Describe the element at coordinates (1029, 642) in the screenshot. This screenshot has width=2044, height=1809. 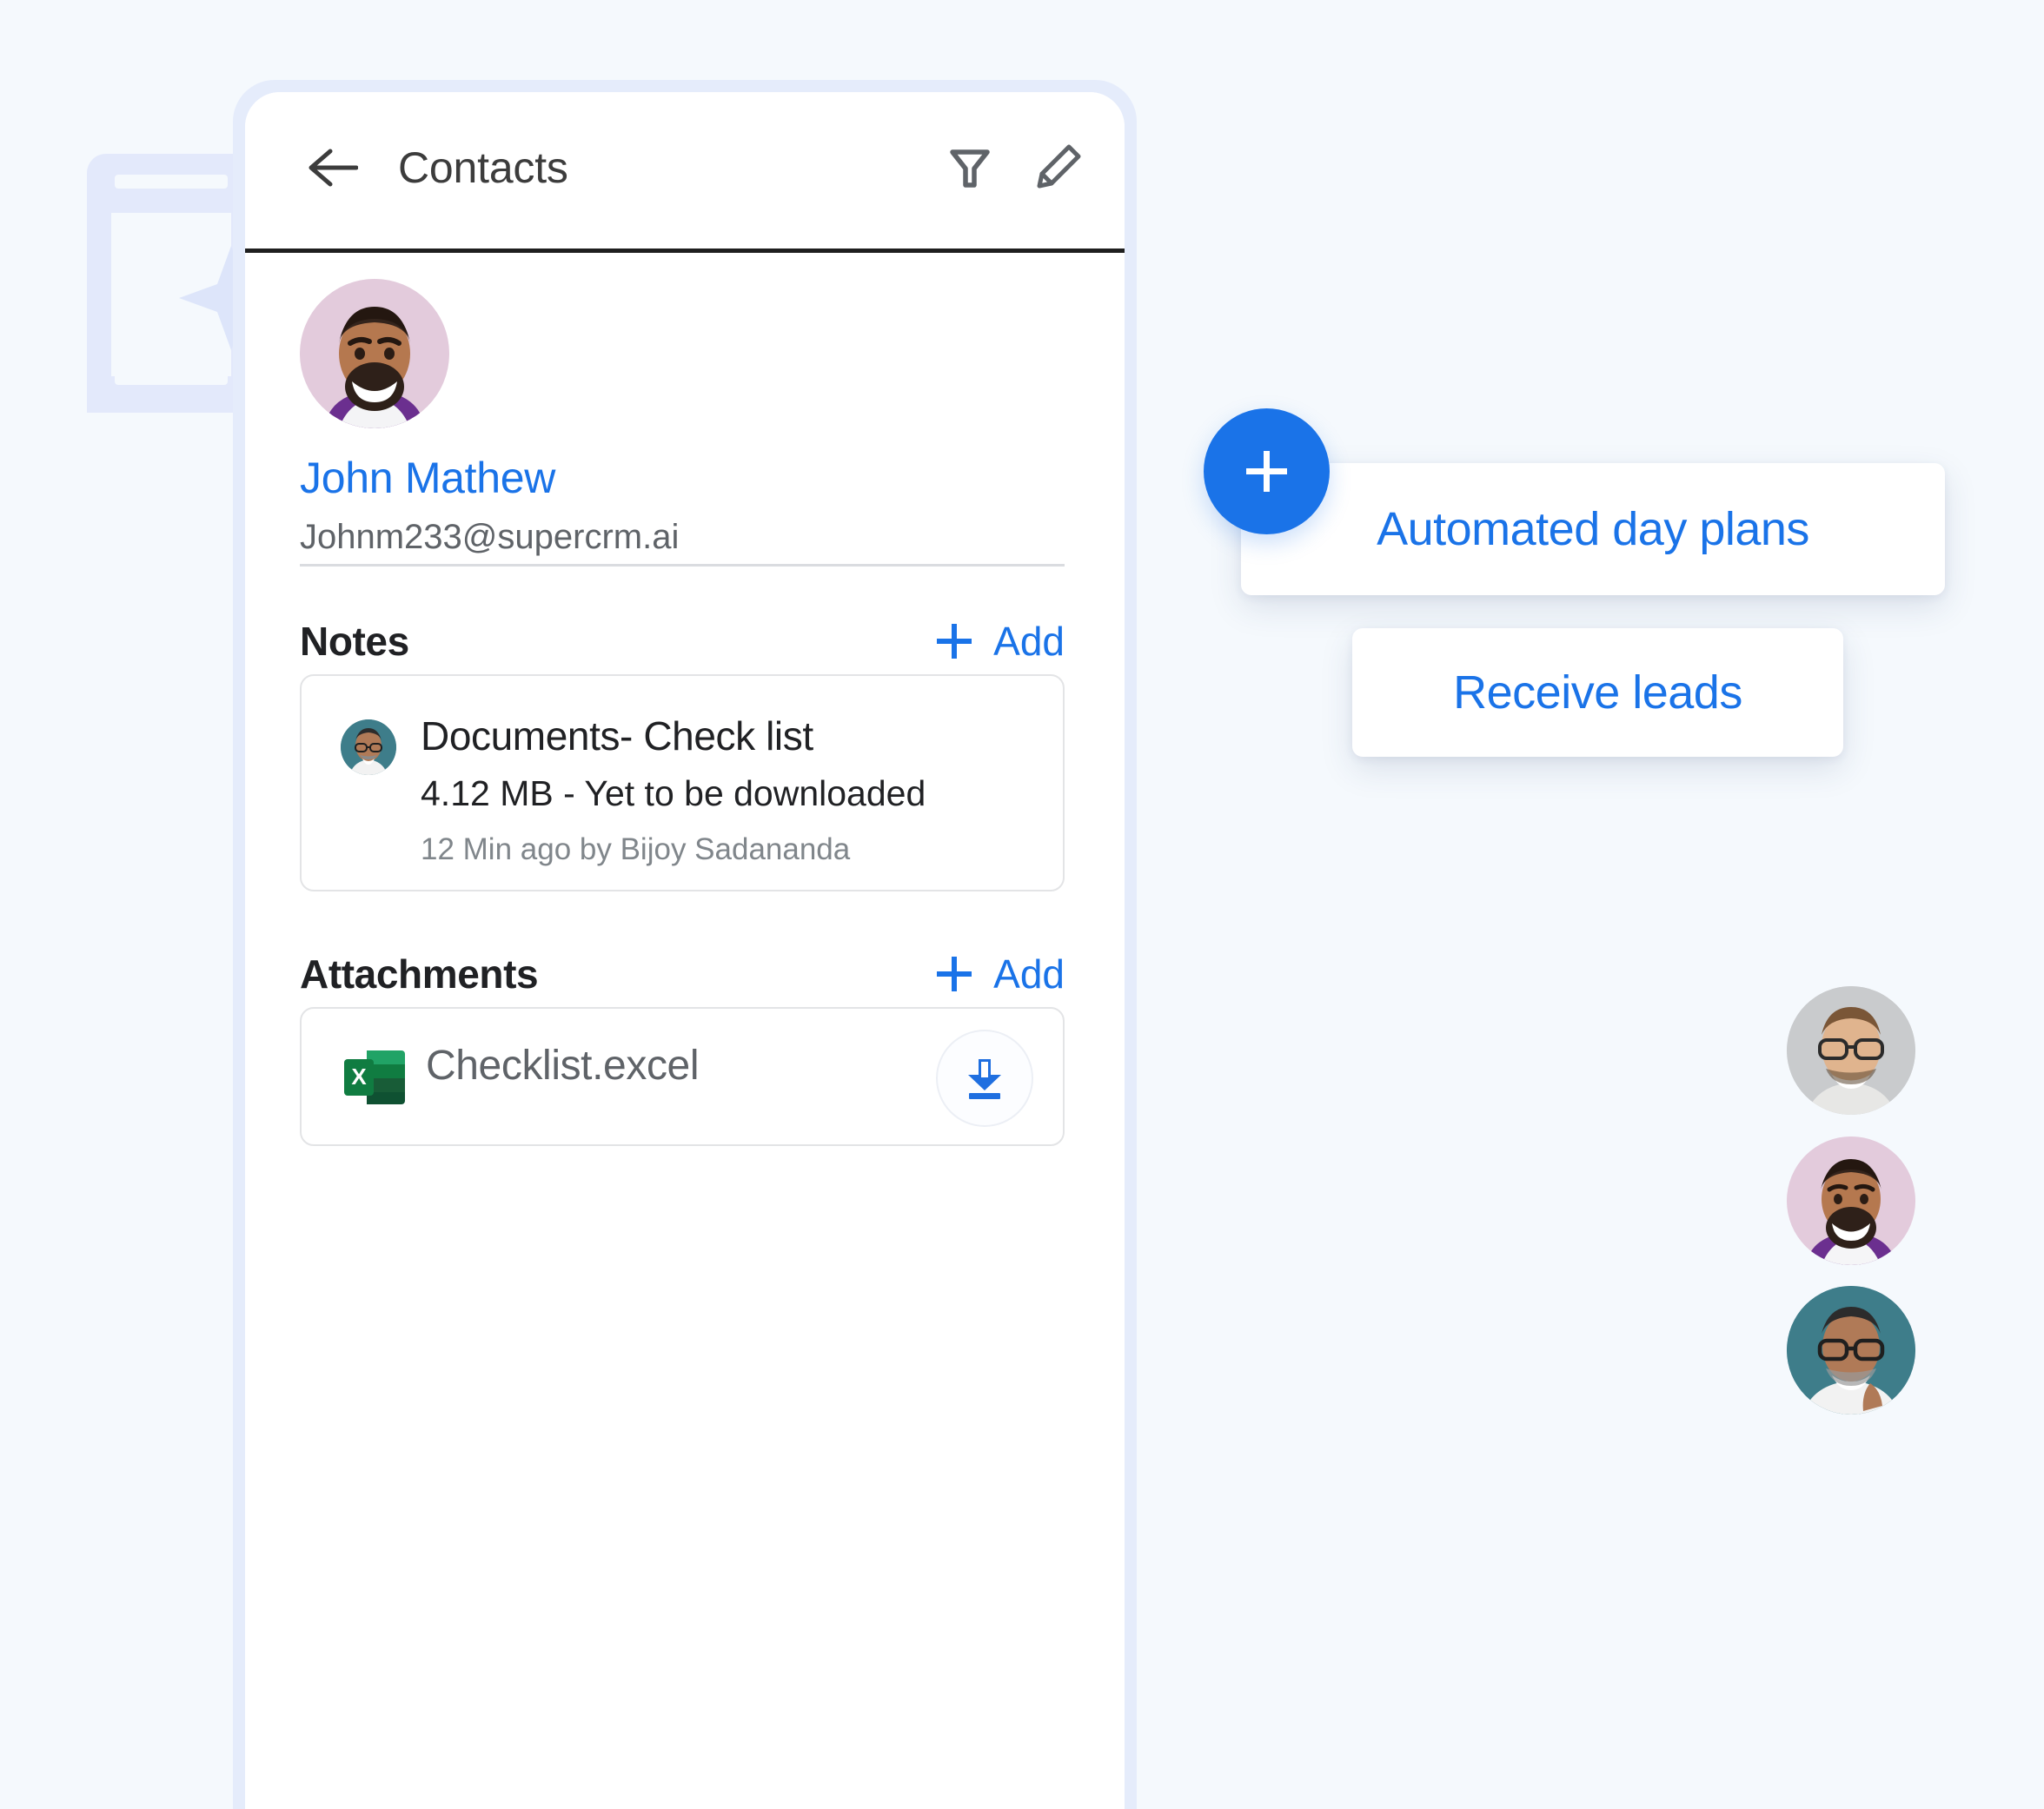
I see `notes-add-label: Add` at that location.